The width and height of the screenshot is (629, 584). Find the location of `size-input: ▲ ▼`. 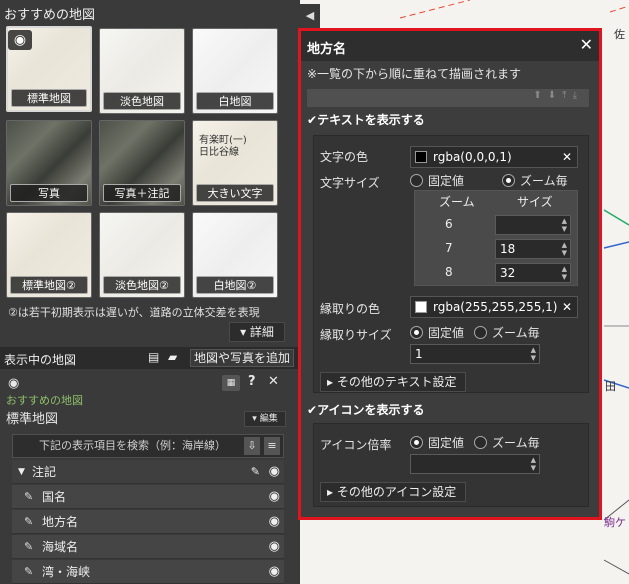

size-input: ▲ ▼ is located at coordinates (533, 225).